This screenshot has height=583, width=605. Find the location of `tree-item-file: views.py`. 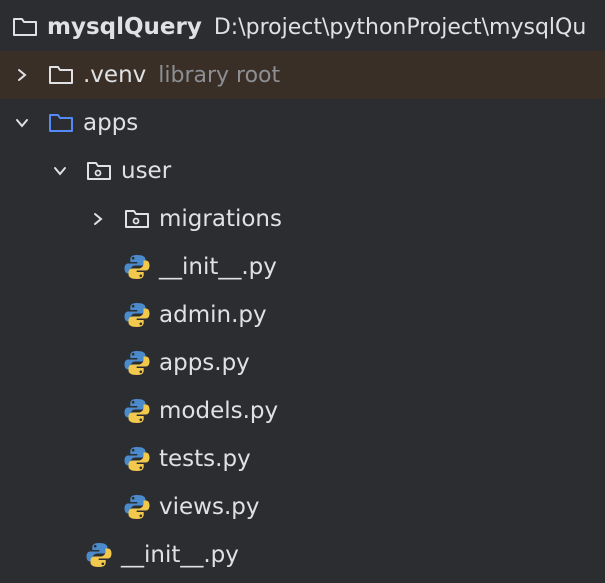

tree-item-file: views.py is located at coordinates (302, 507).